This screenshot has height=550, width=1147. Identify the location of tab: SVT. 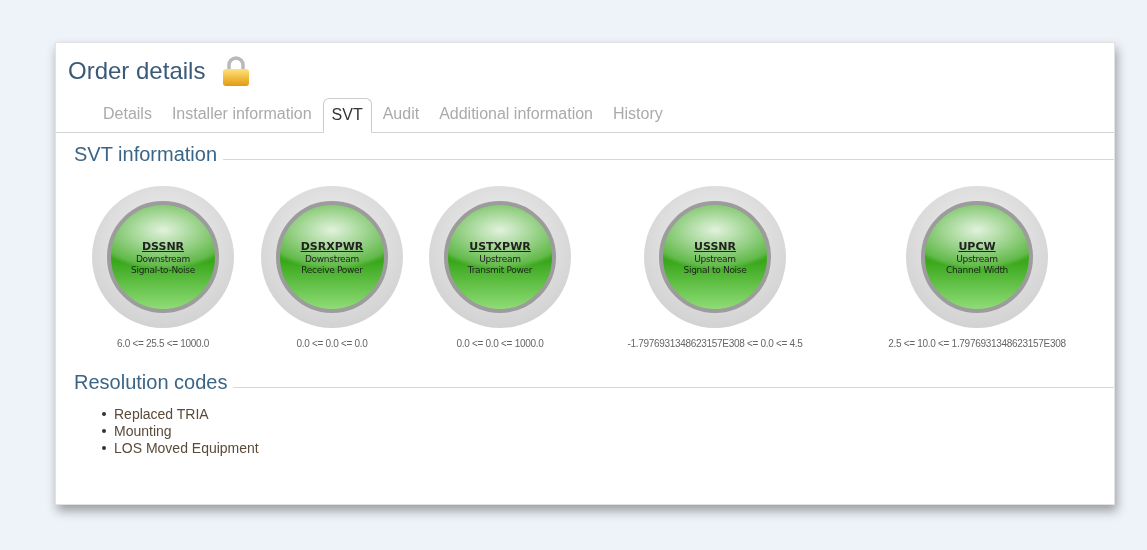
(347, 115).